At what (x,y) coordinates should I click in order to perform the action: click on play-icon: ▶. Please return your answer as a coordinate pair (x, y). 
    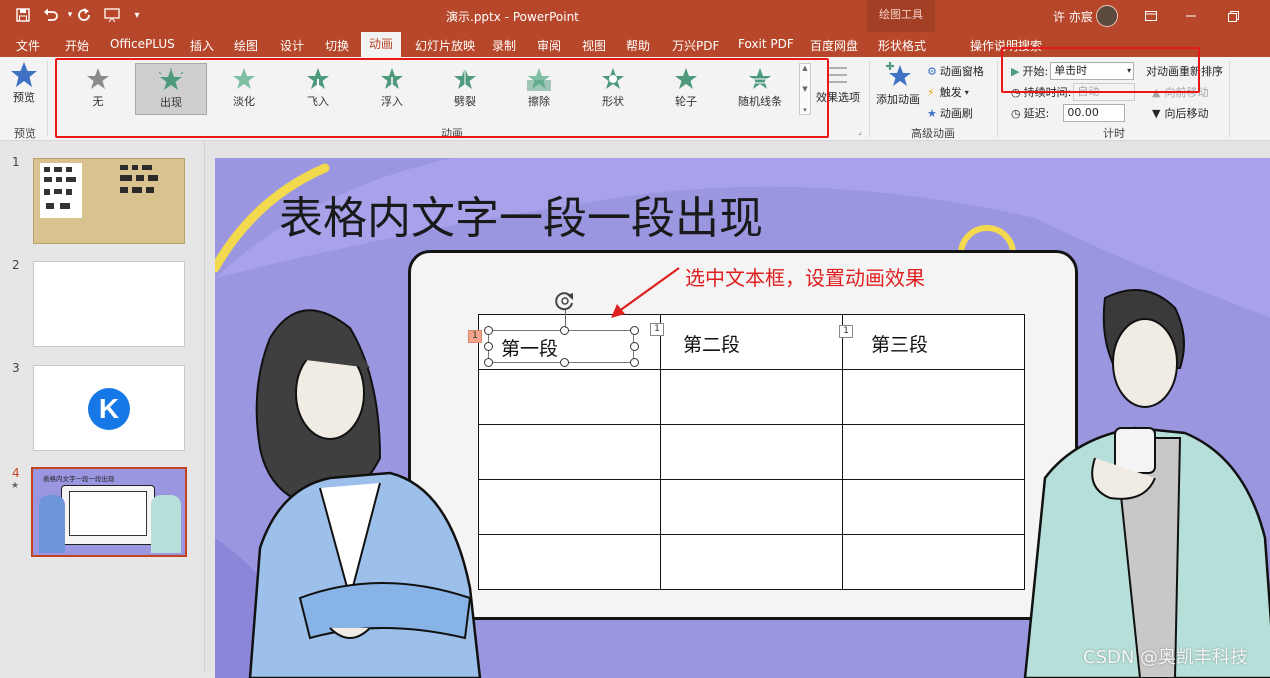
    Looking at the image, I should click on (1015, 71).